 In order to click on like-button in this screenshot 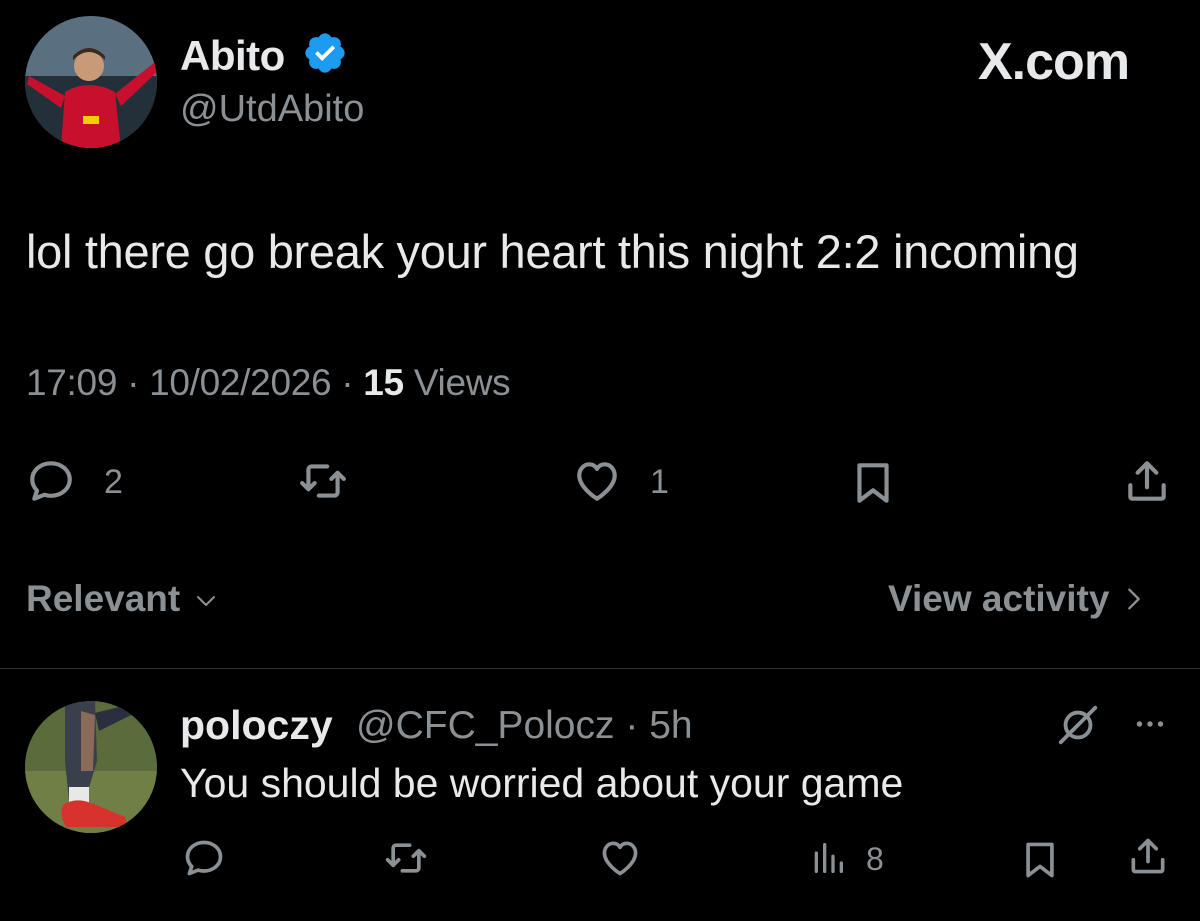, I will do `click(597, 483)`.